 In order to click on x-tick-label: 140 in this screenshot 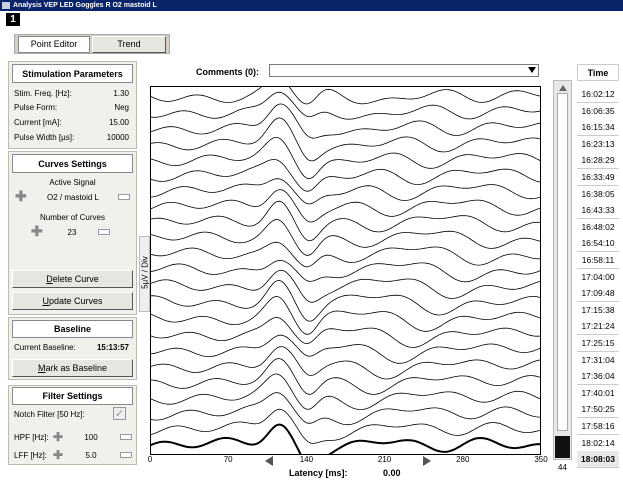, I will do `click(306, 459)`.